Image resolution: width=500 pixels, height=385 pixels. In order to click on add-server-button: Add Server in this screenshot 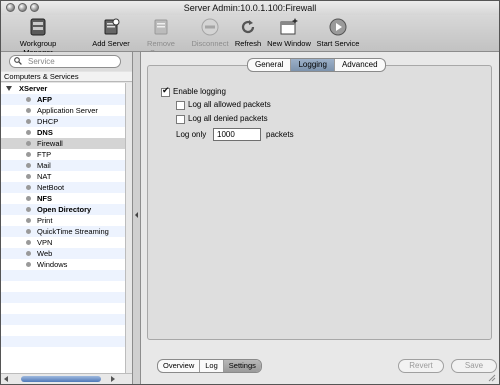, I will do `click(111, 32)`.